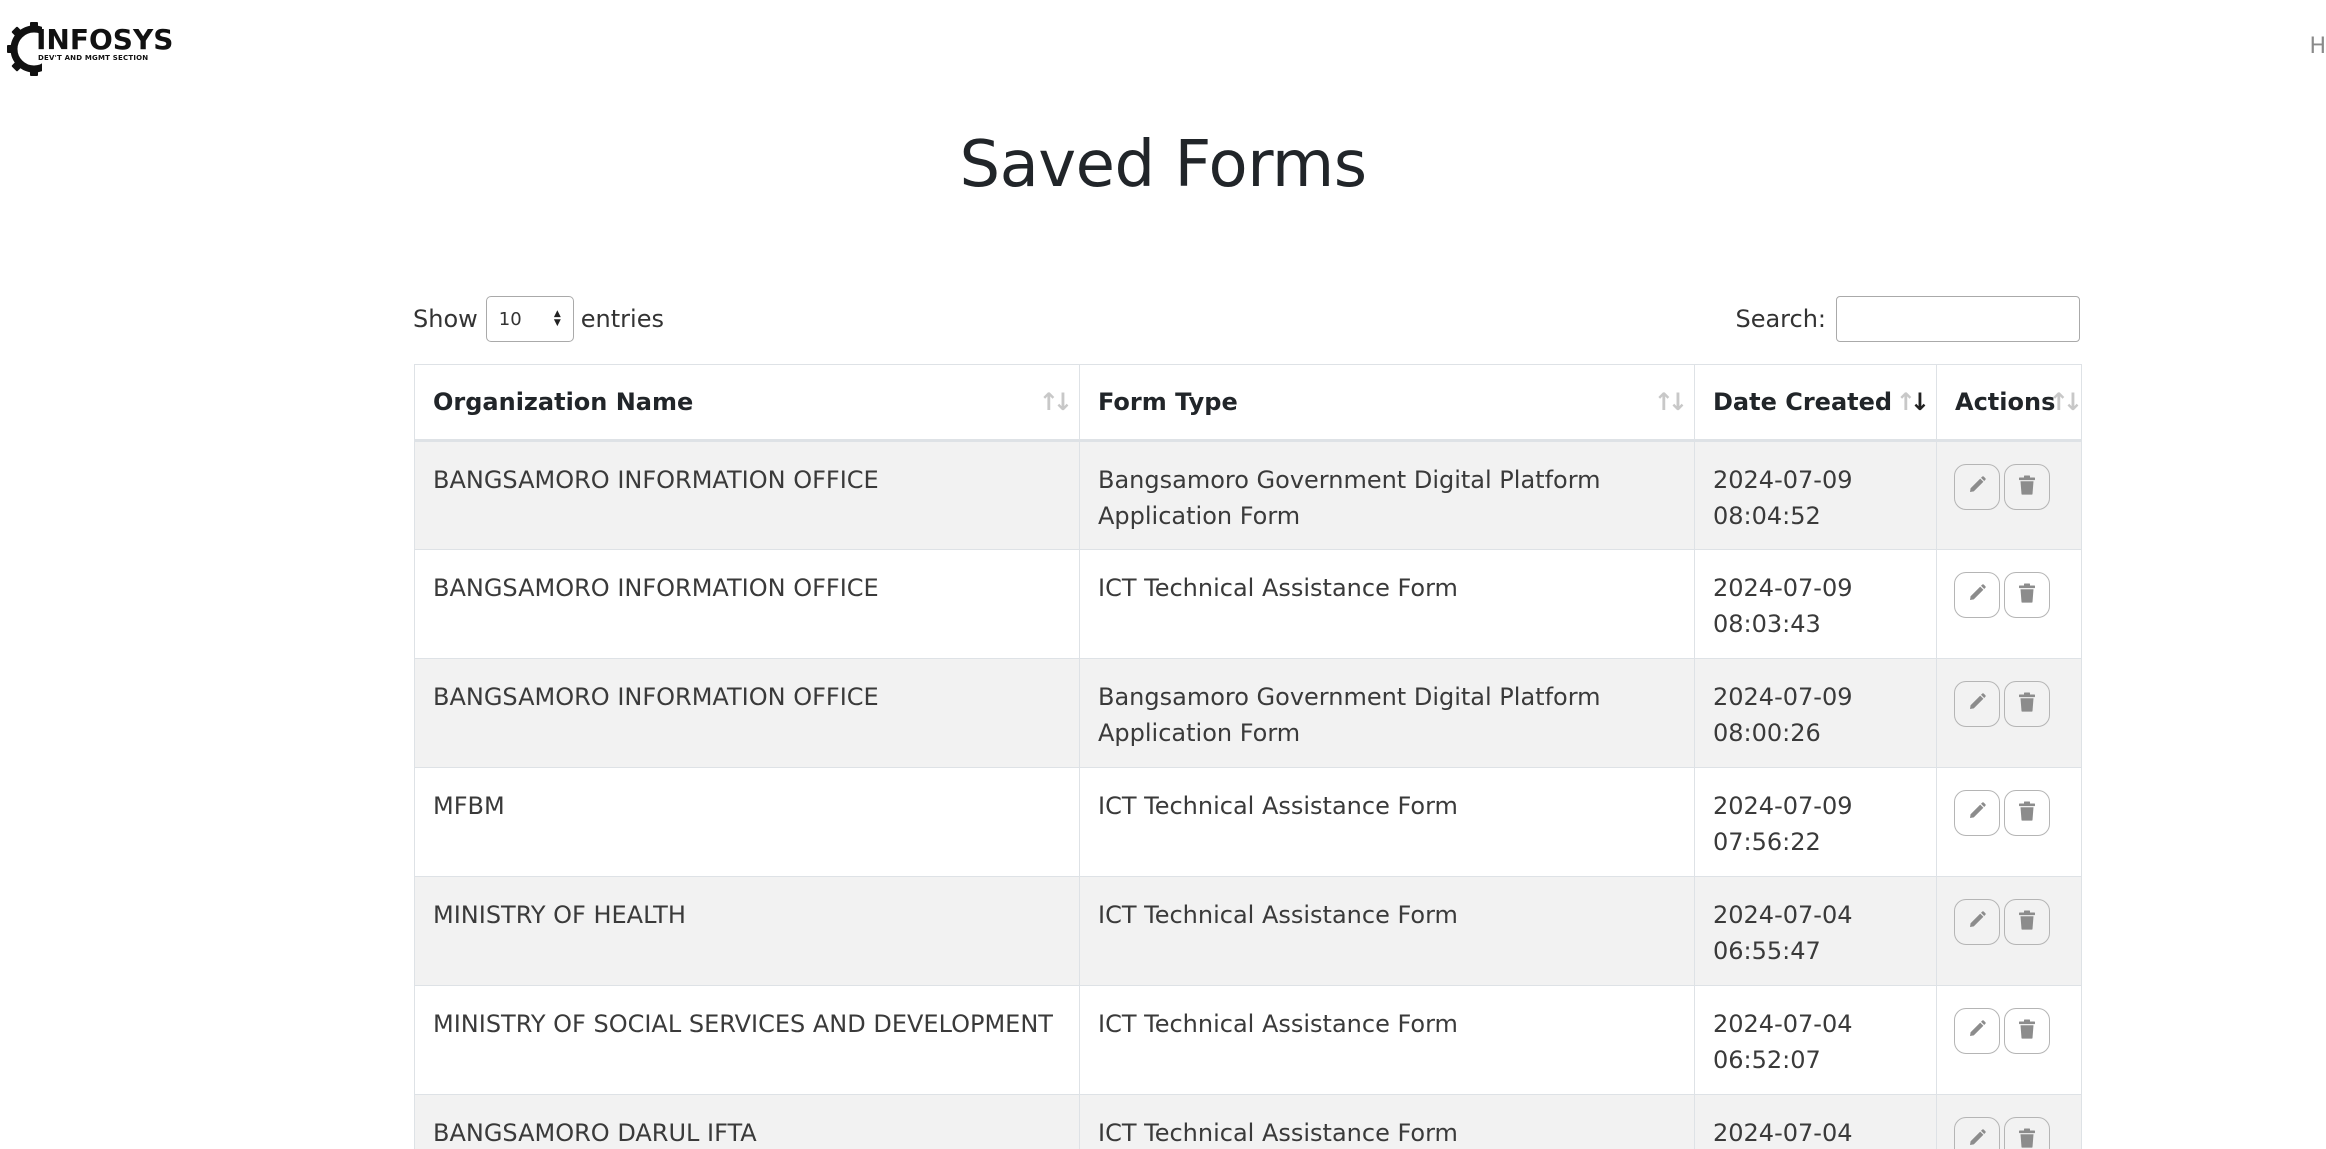 The width and height of the screenshot is (2326, 1149). Describe the element at coordinates (563, 402) in the screenshot. I see `column-header-label: Organization Name` at that location.